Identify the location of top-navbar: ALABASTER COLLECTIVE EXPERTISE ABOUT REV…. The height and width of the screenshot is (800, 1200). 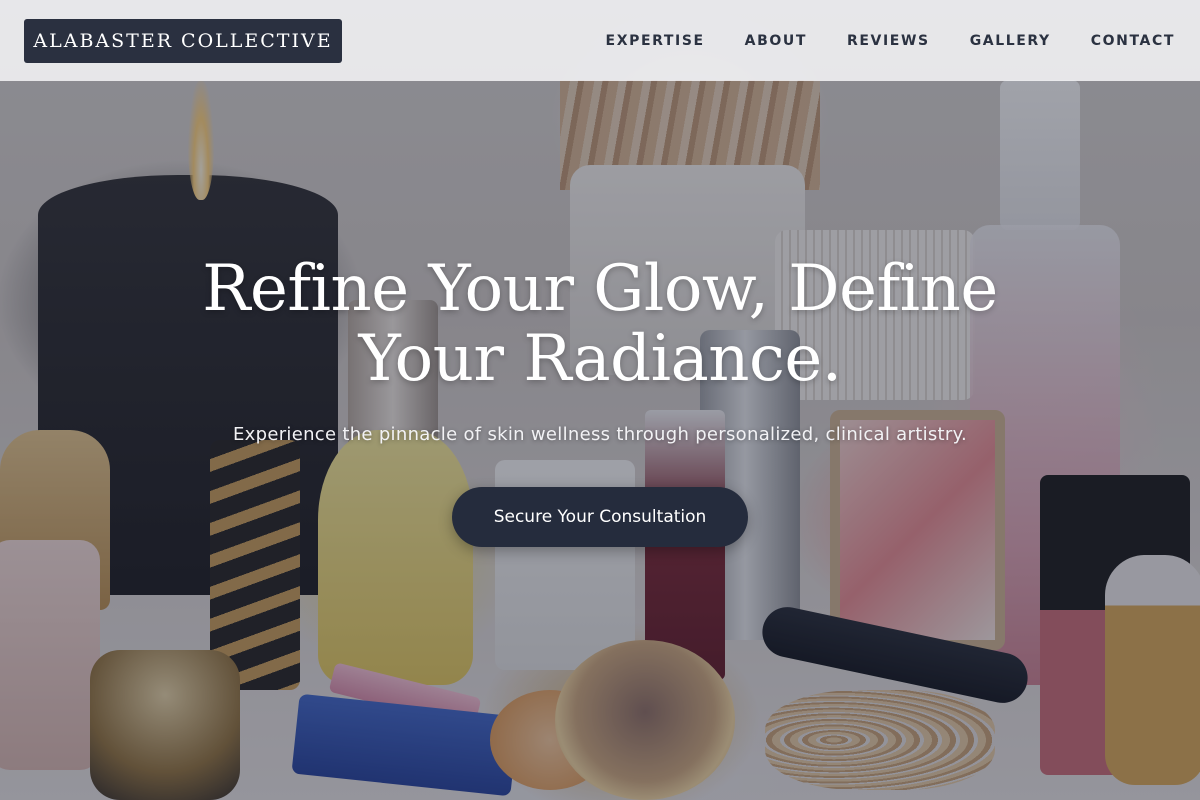
(600, 40).